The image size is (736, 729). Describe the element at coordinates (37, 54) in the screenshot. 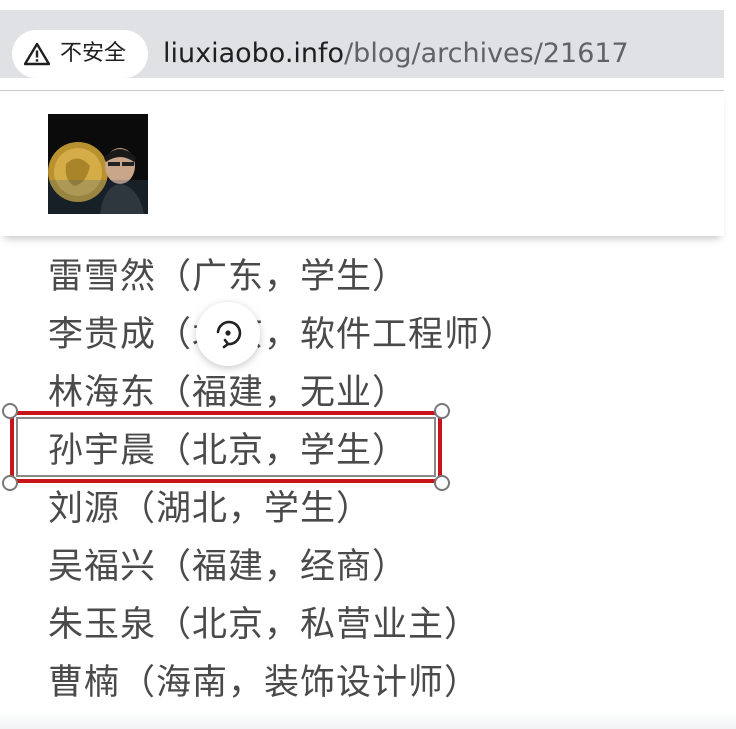

I see `warning-icon` at that location.